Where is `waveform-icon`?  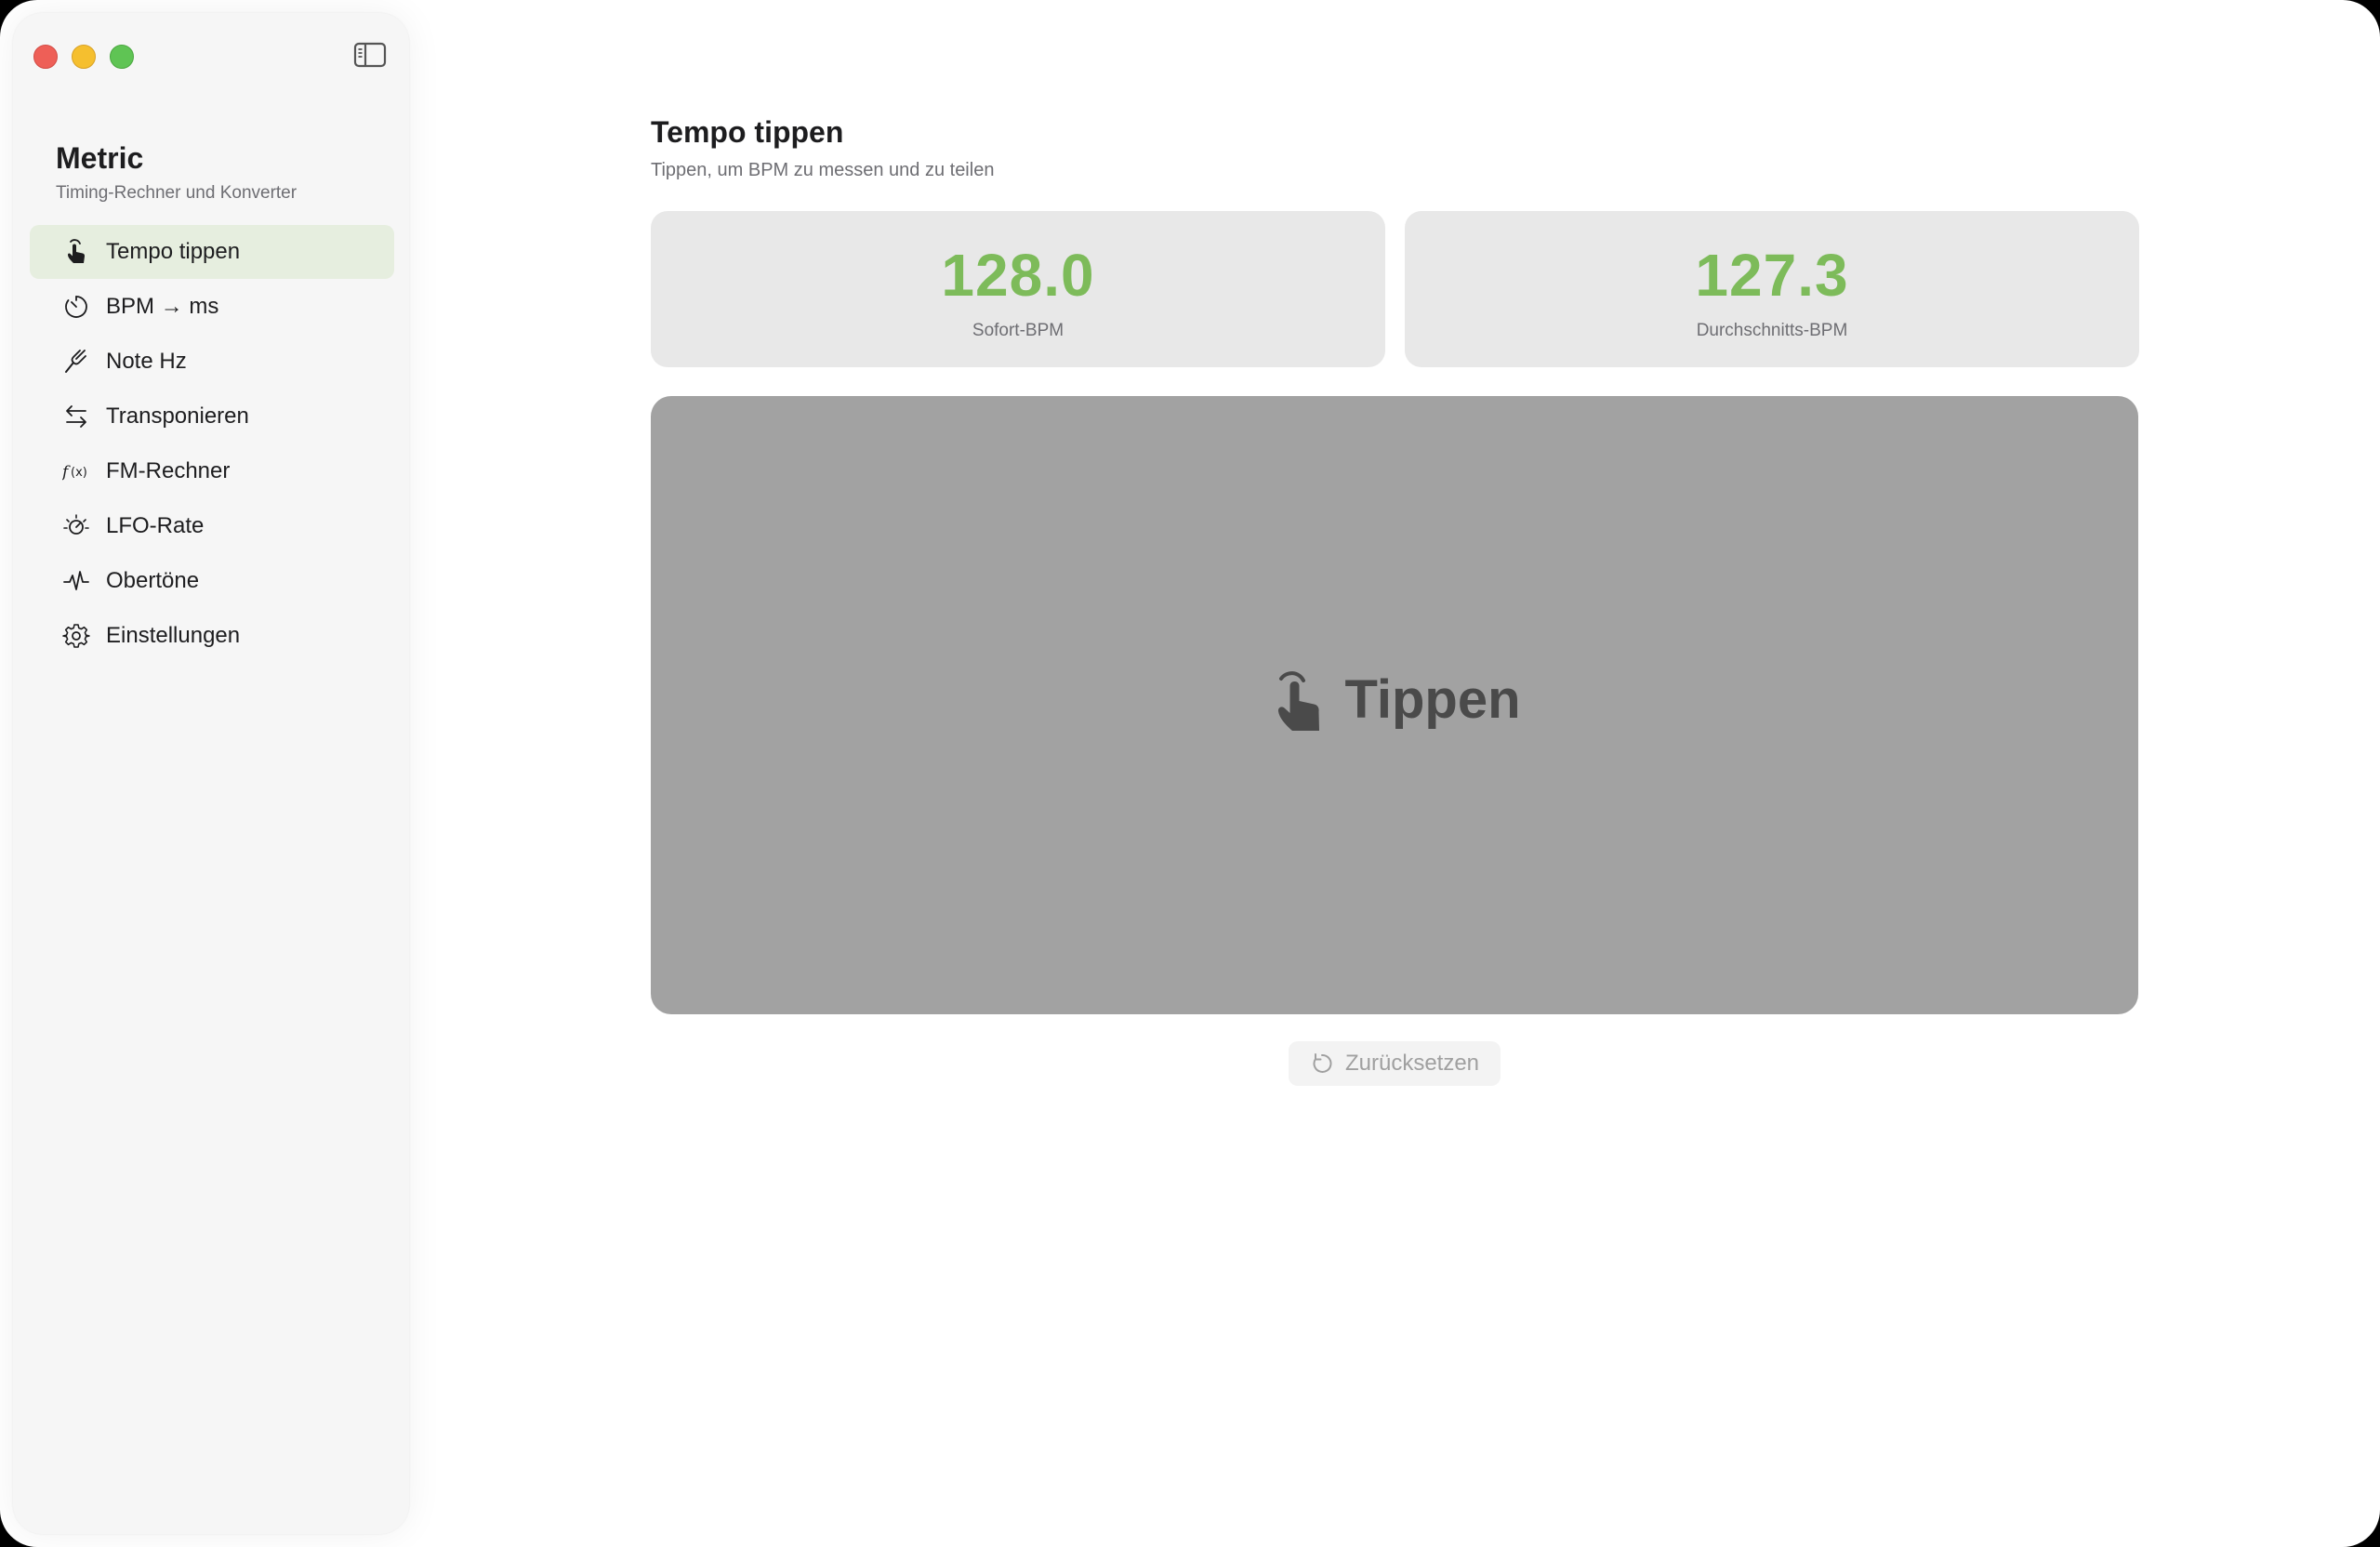
waveform-icon is located at coordinates (76, 581).